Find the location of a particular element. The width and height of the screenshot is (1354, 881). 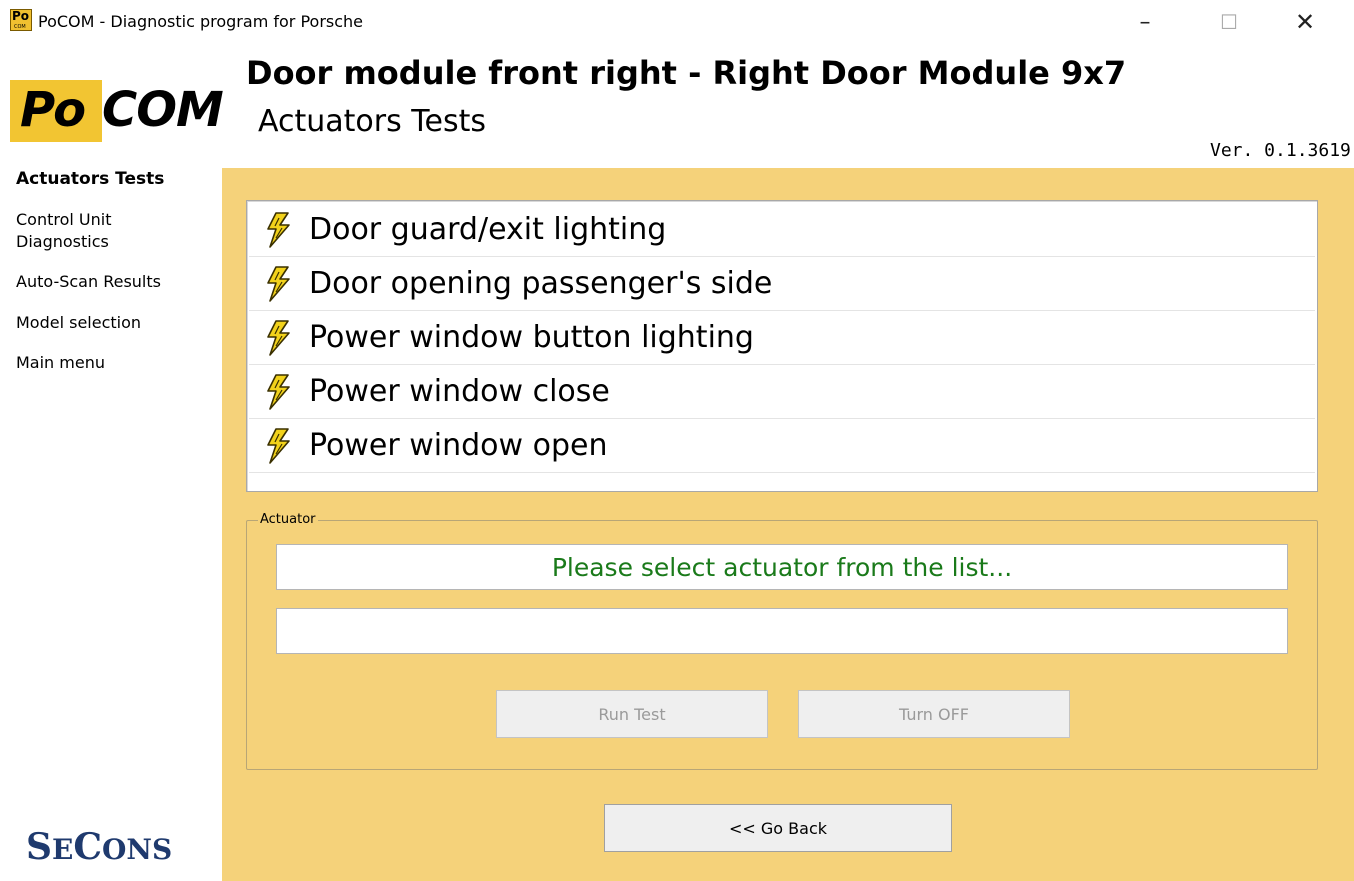

list-item: Door guard/exit lighting is located at coordinates (782, 230).